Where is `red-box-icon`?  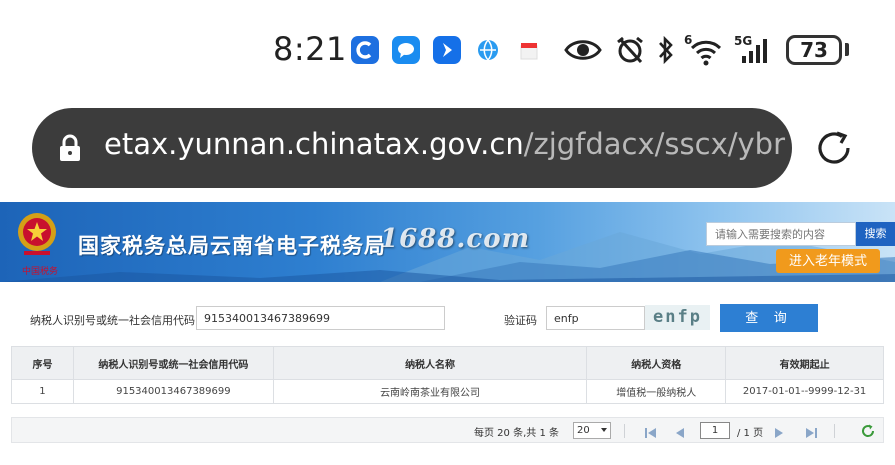 red-box-icon is located at coordinates (529, 56).